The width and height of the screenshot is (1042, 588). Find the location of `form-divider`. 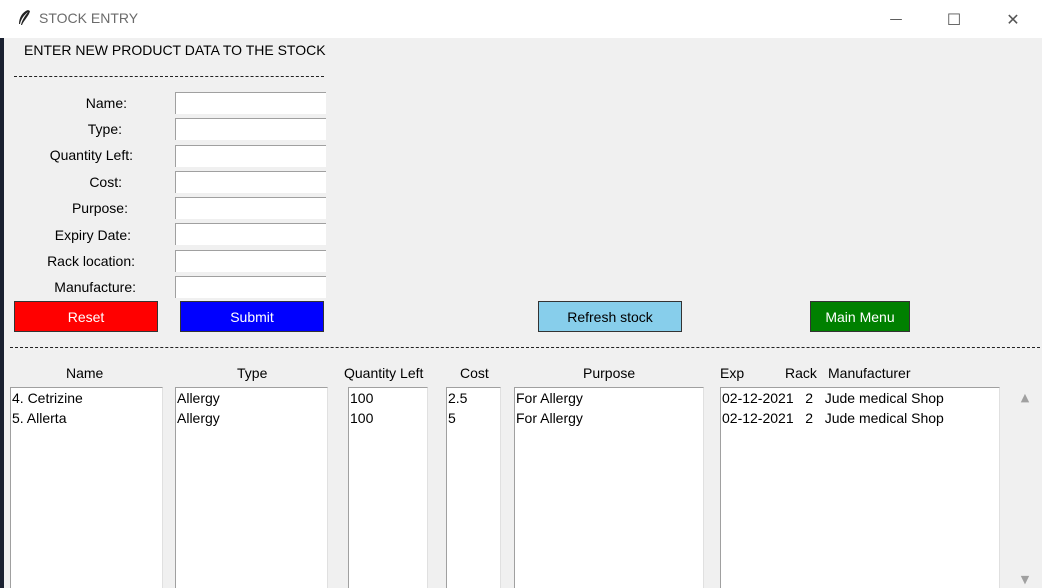

form-divider is located at coordinates (169, 76).